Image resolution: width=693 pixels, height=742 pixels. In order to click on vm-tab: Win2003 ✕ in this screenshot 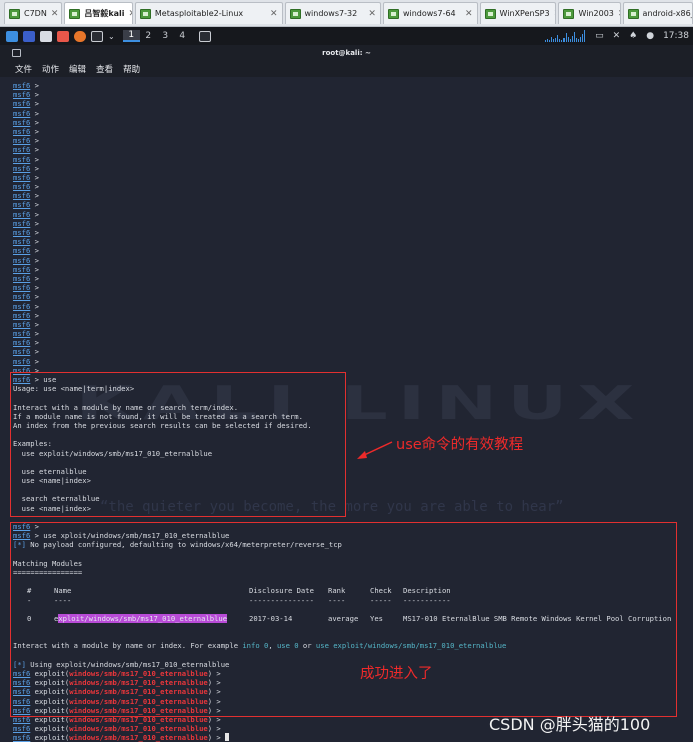, I will do `click(589, 13)`.